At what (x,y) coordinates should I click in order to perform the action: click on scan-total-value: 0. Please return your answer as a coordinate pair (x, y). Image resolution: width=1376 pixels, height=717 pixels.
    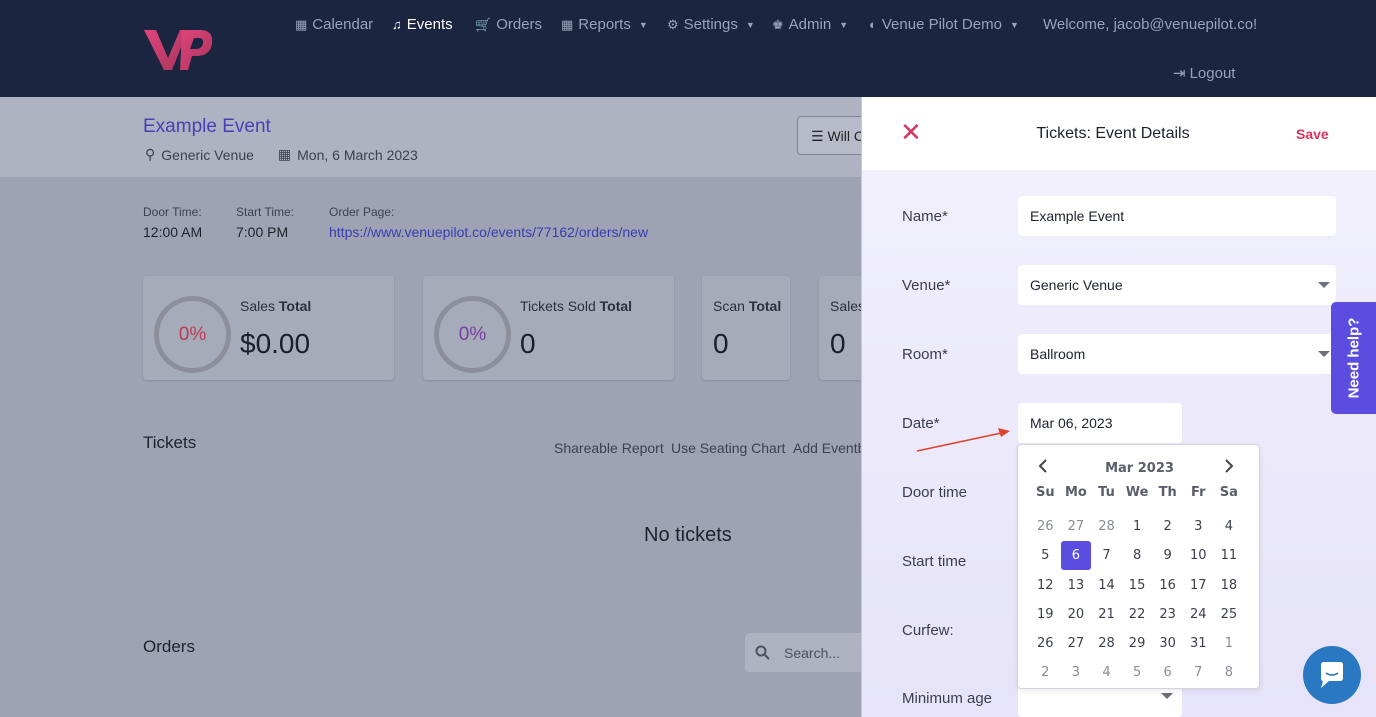
    Looking at the image, I should click on (721, 343).